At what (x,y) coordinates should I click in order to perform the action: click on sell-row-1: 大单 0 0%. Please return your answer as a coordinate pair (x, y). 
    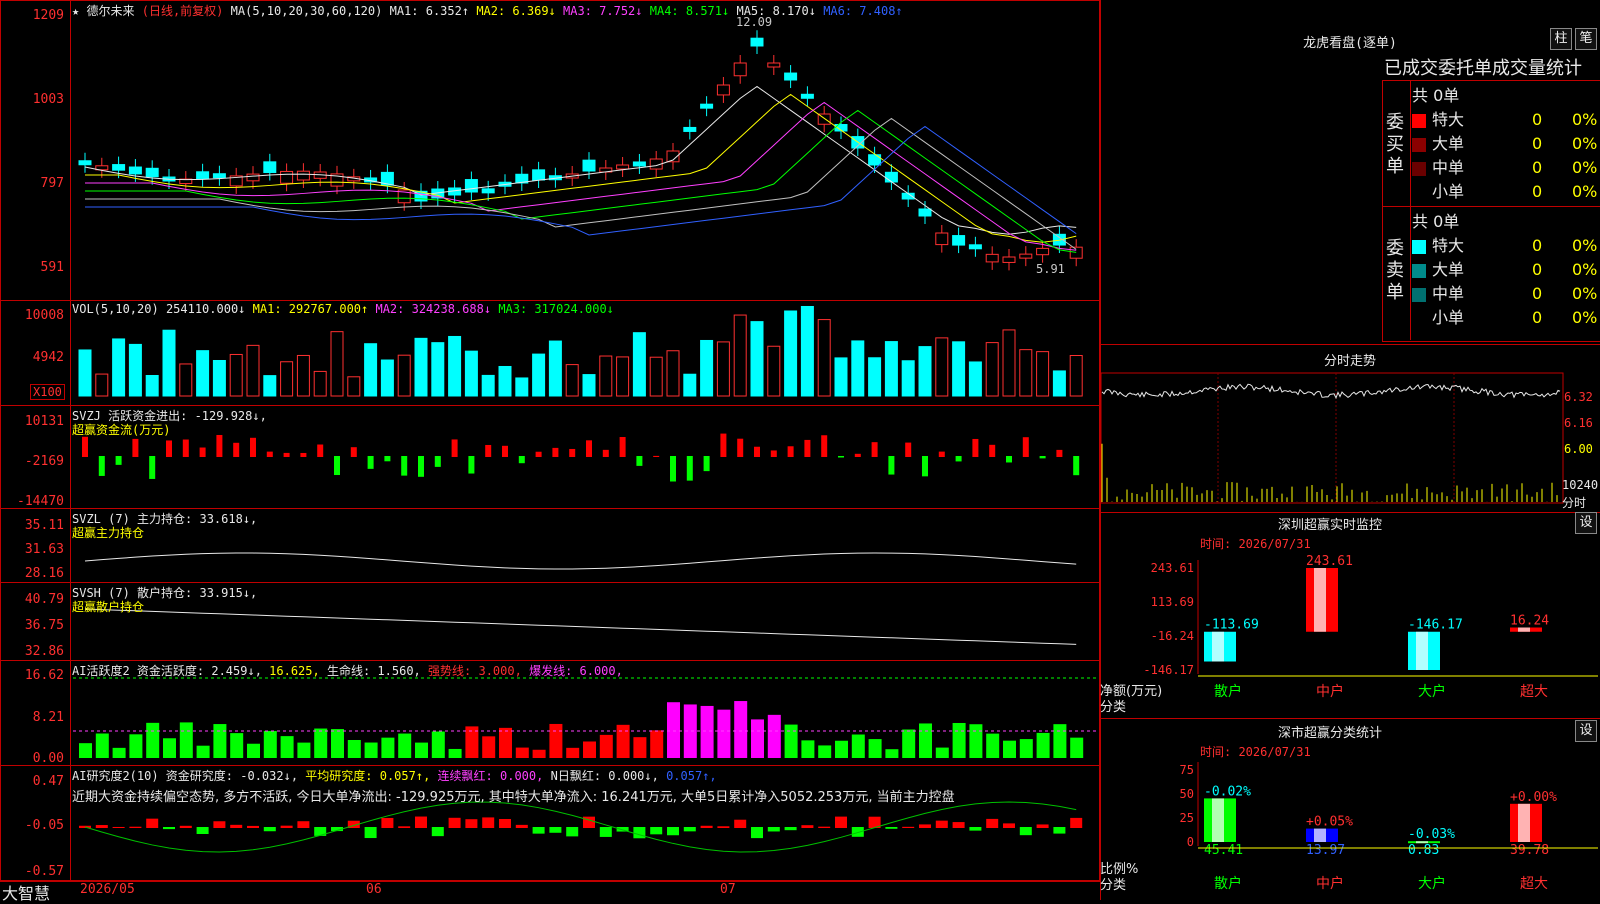
    Looking at the image, I should click on (1504, 268).